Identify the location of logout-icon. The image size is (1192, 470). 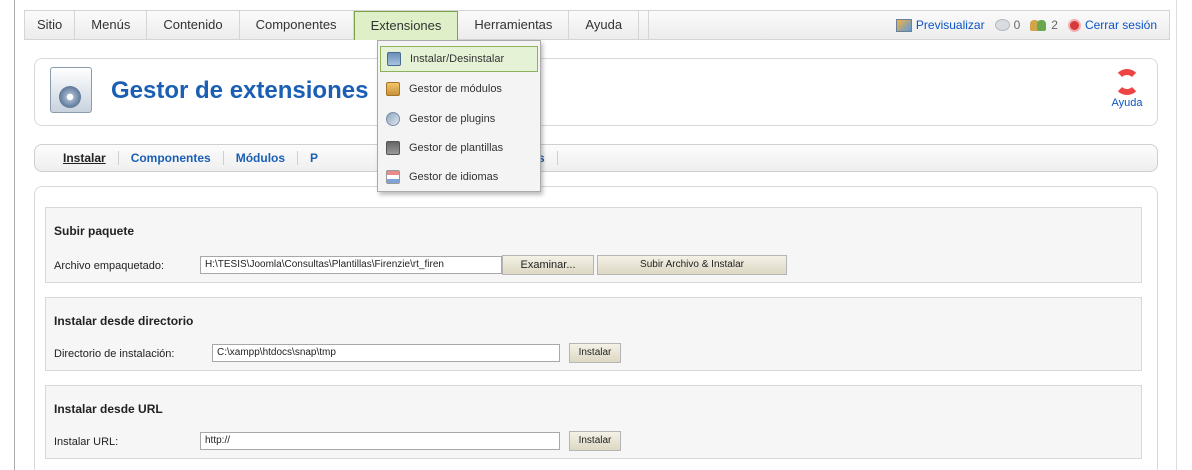
(1074, 25).